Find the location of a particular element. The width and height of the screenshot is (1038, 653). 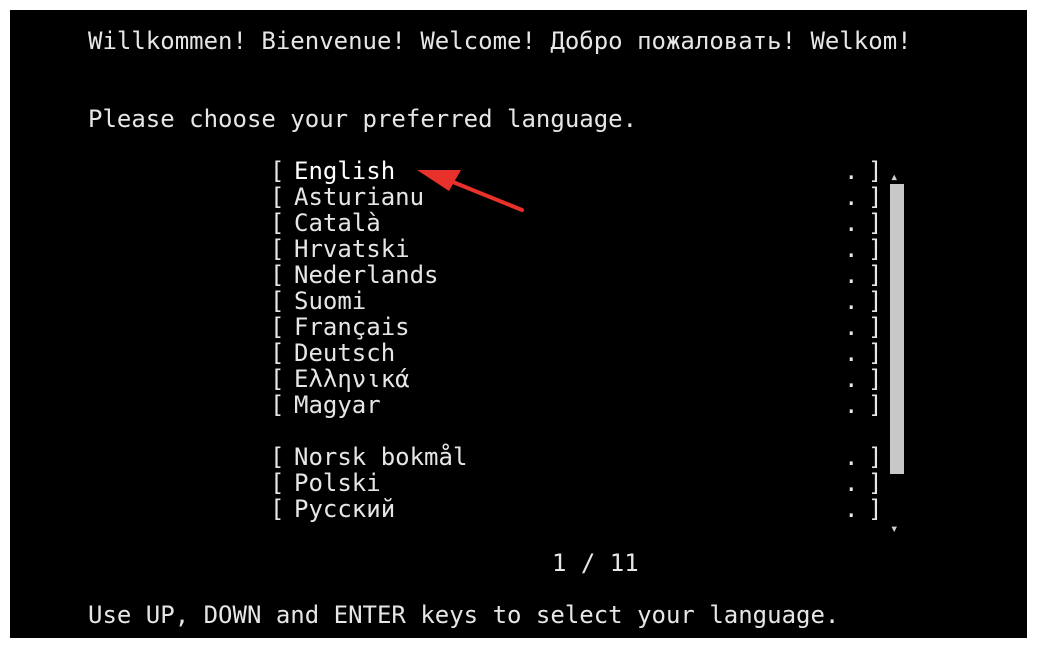

language-item-hrvatski: [ Hrvatski . ] is located at coordinates (580, 249).